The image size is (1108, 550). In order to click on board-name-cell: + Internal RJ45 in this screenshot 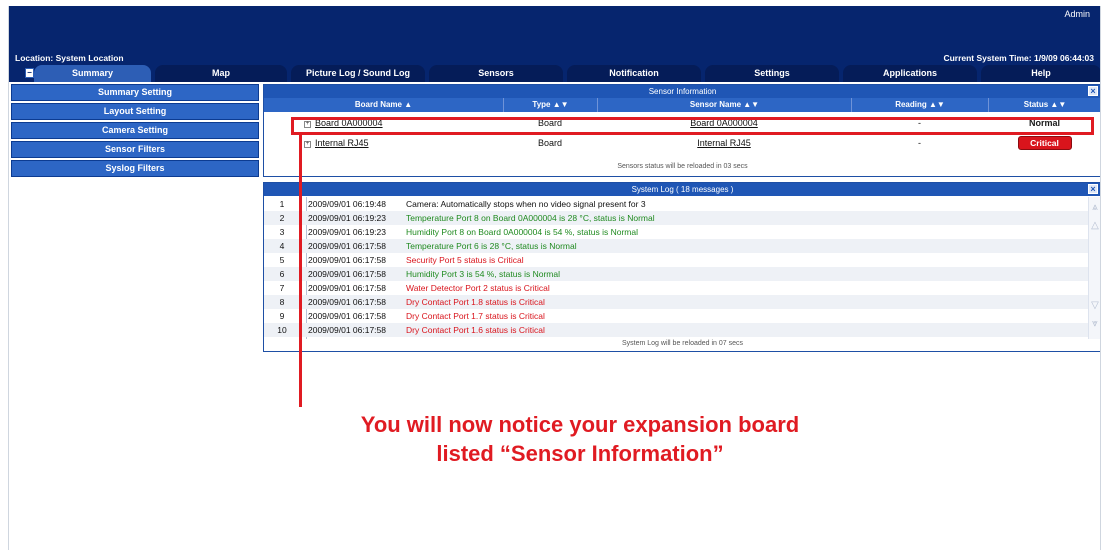, I will do `click(403, 143)`.